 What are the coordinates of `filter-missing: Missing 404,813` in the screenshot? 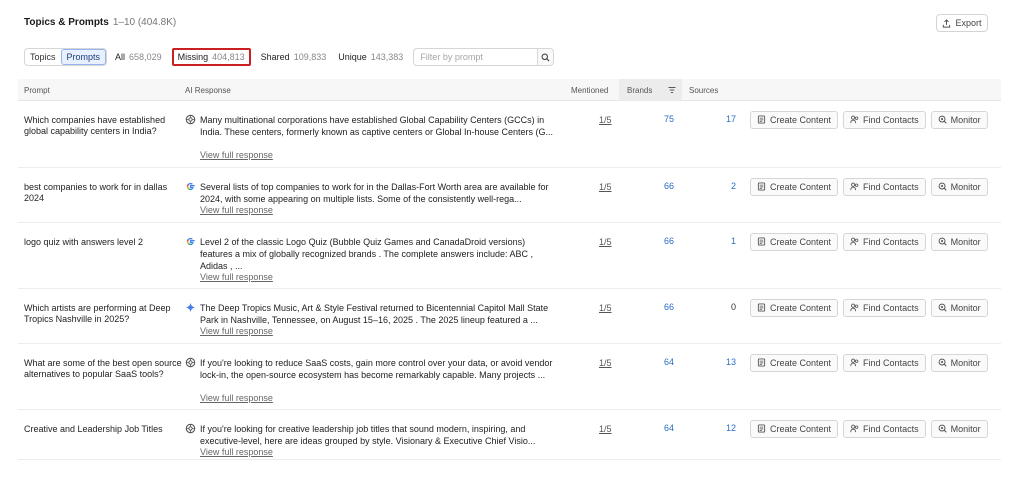 It's located at (211, 57).